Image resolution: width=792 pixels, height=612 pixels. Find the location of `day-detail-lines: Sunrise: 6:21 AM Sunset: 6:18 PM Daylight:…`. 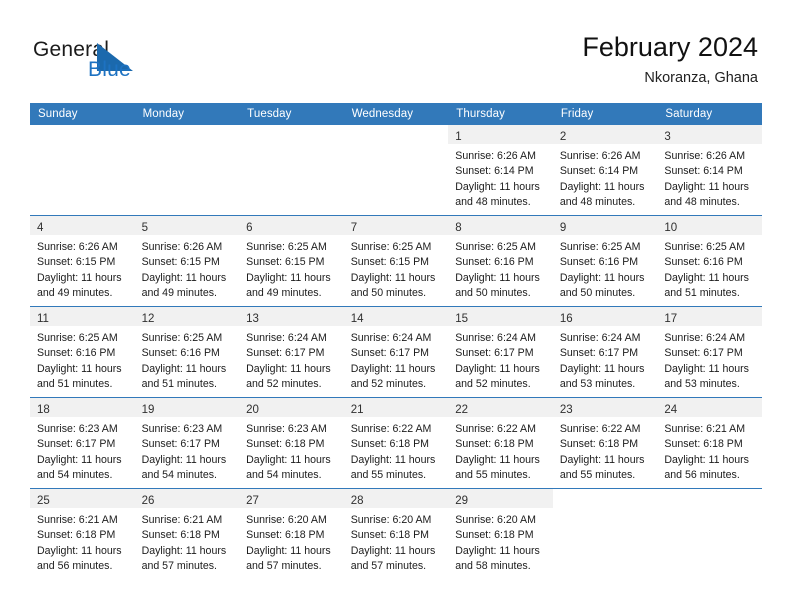

day-detail-lines: Sunrise: 6:21 AM Sunset: 6:18 PM Daylight:… is located at coordinates (187, 541).